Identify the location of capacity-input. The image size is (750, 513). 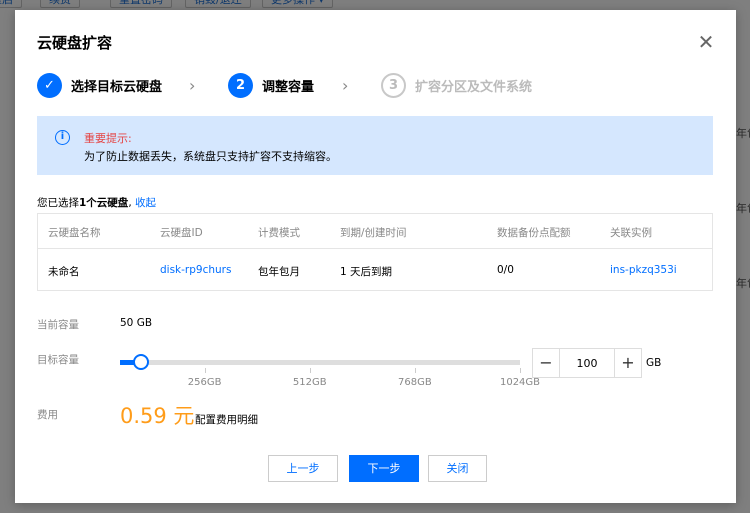
(587, 363).